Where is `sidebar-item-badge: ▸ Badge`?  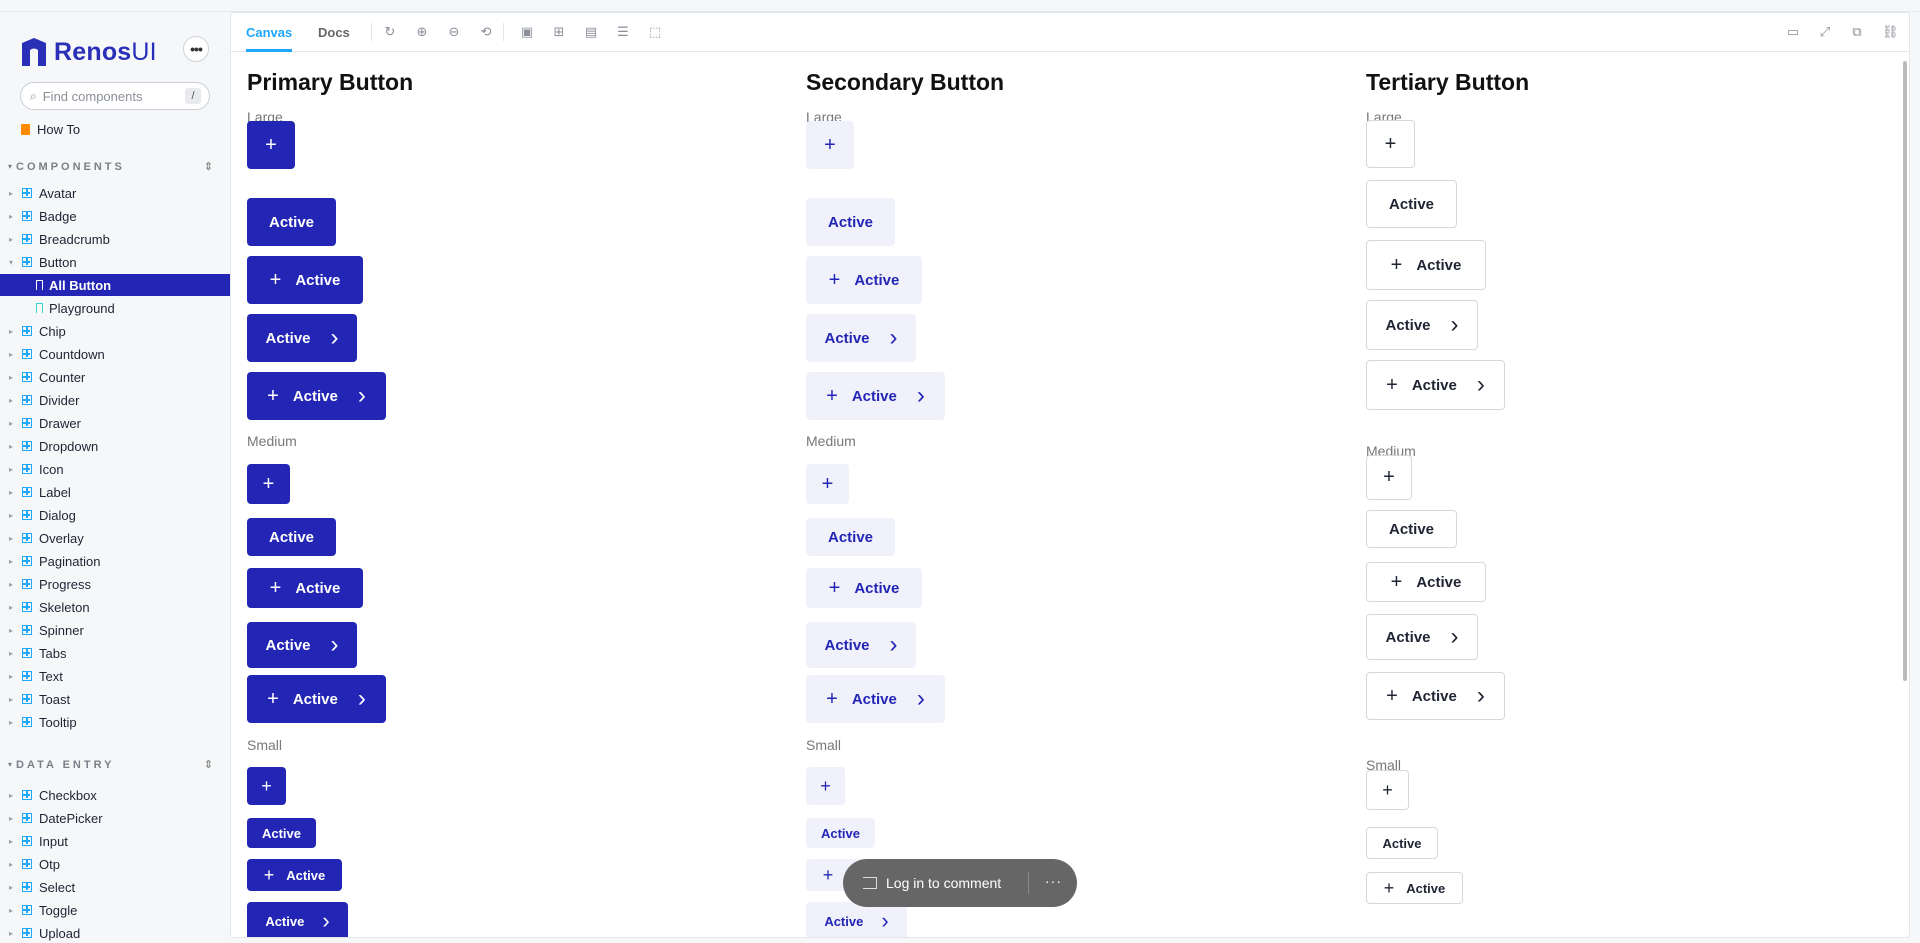
sidebar-item-badge: ▸ Badge is located at coordinates (115, 216).